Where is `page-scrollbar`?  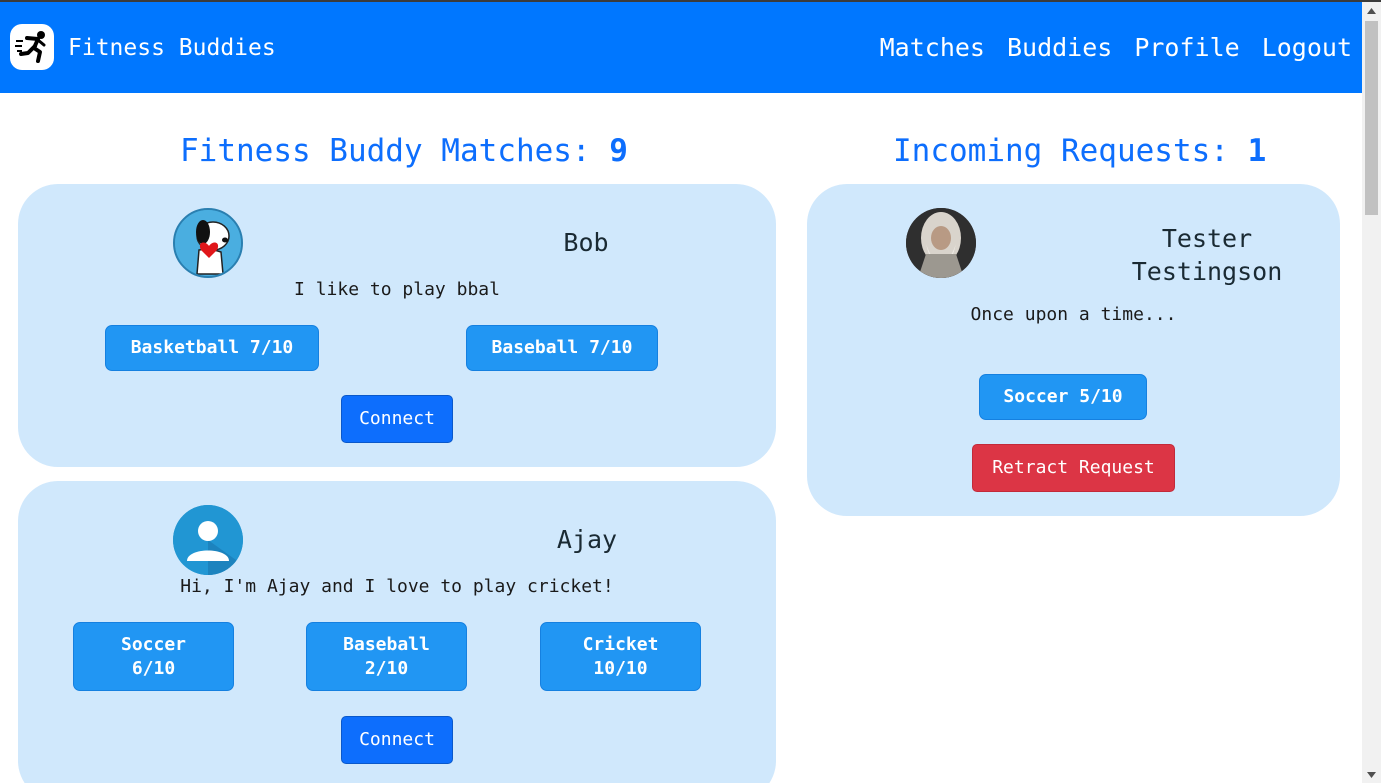 page-scrollbar is located at coordinates (1371, 392).